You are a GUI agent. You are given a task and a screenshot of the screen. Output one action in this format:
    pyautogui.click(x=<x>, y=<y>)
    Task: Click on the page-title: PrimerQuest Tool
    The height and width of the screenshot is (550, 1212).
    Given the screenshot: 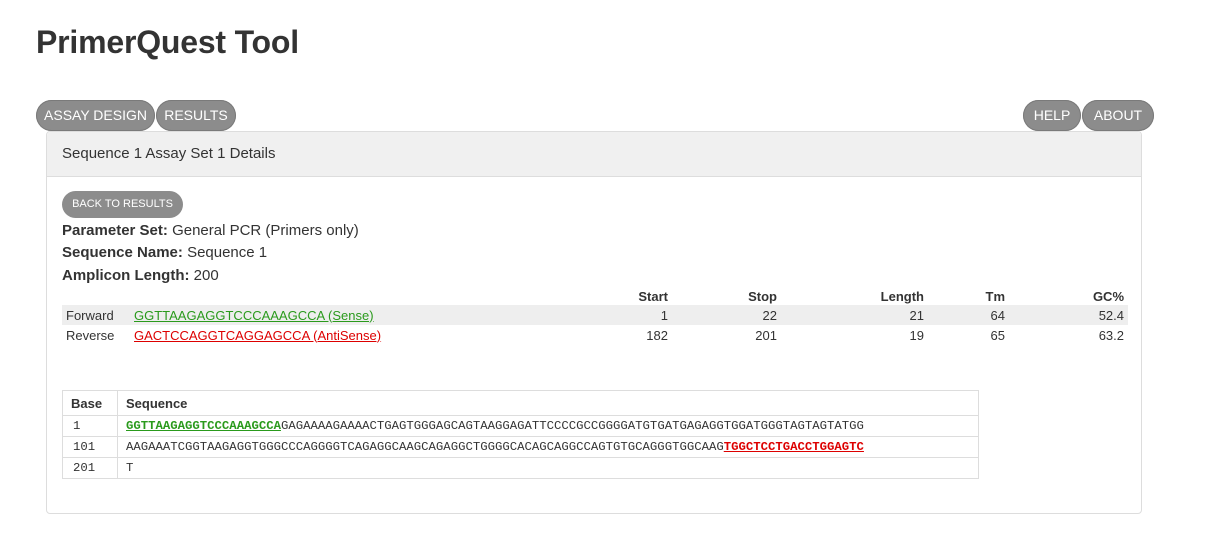 What is the action you would take?
    pyautogui.click(x=167, y=42)
    